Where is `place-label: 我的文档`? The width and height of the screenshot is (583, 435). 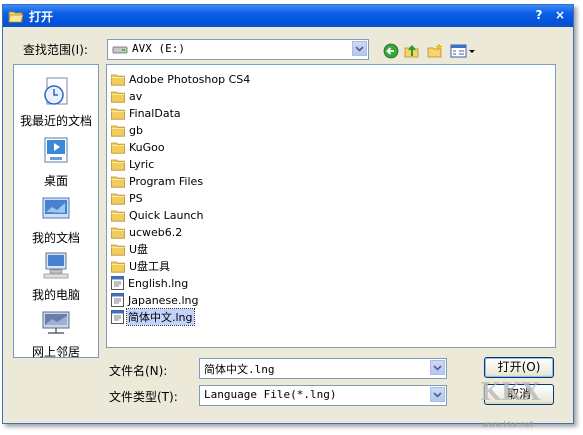 place-label: 我的文档 is located at coordinates (55, 238).